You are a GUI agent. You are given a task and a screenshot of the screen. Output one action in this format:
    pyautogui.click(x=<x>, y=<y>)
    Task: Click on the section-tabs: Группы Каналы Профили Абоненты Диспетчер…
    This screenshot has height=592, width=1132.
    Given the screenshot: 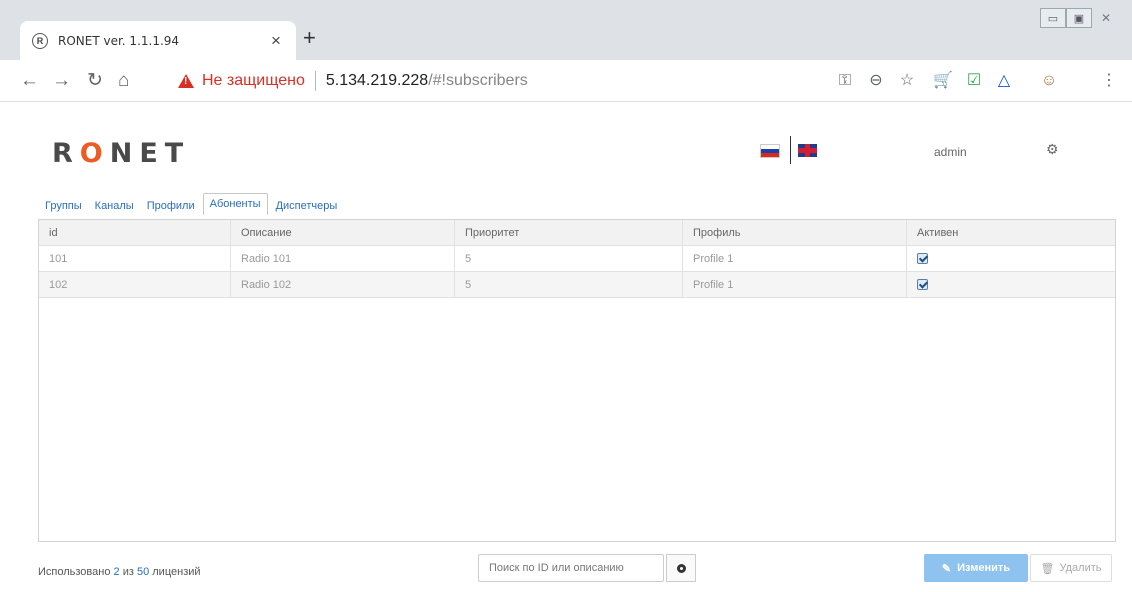 What is the action you would take?
    pyautogui.click(x=192, y=203)
    